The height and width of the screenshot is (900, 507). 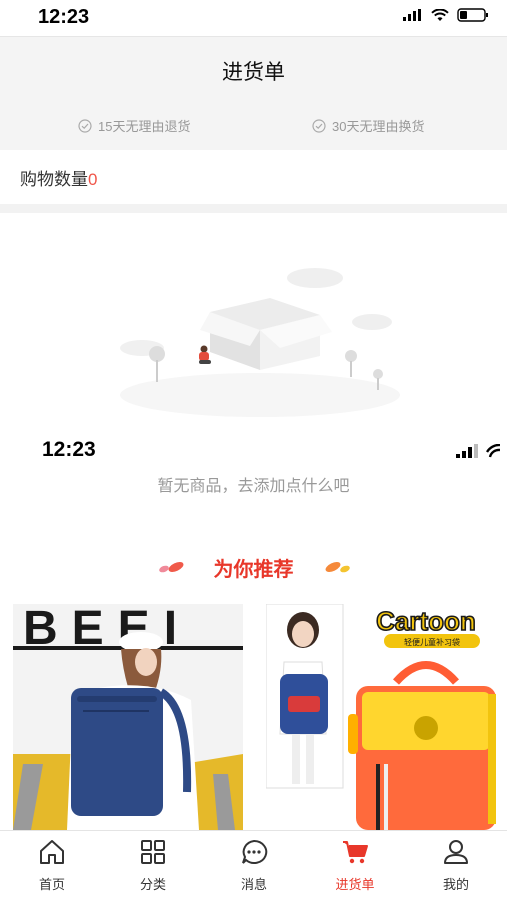 I want to click on product-card: BEEI, so click(x=128, y=717).